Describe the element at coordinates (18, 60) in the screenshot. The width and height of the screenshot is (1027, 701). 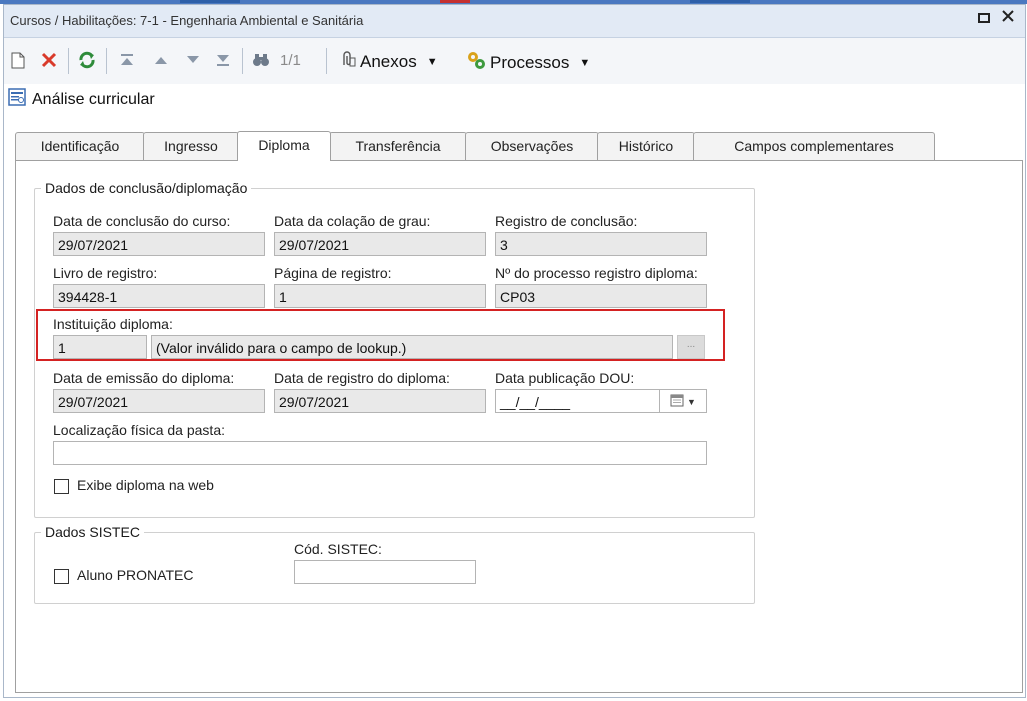
I see `new-record-icon` at that location.